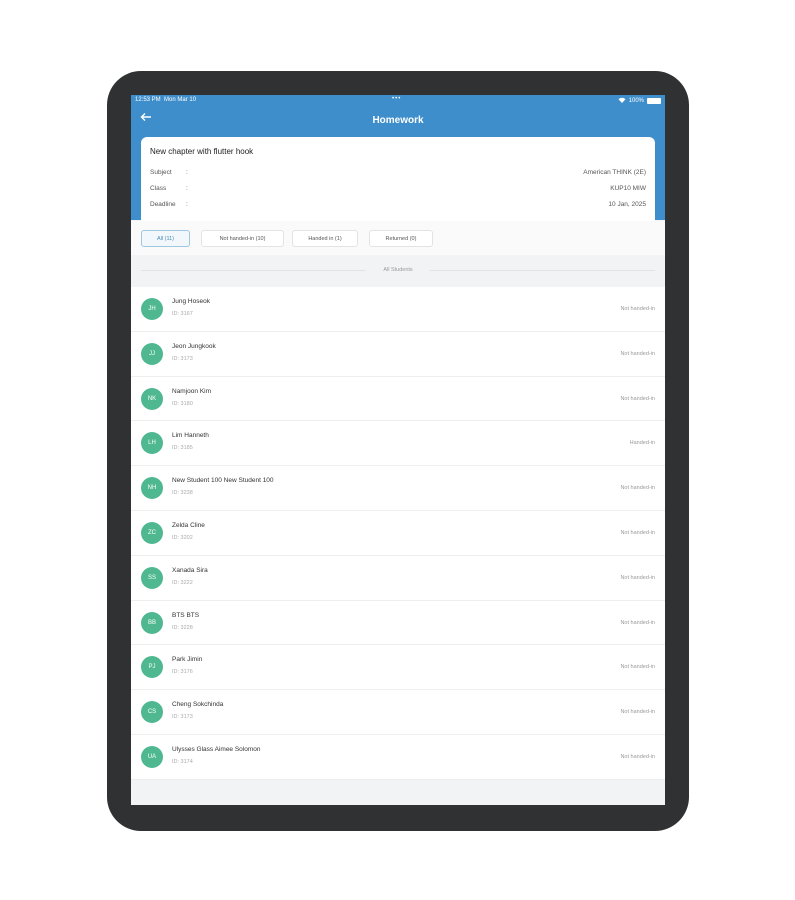 The image size is (795, 900). I want to click on filter-all: All (11), so click(165, 238).